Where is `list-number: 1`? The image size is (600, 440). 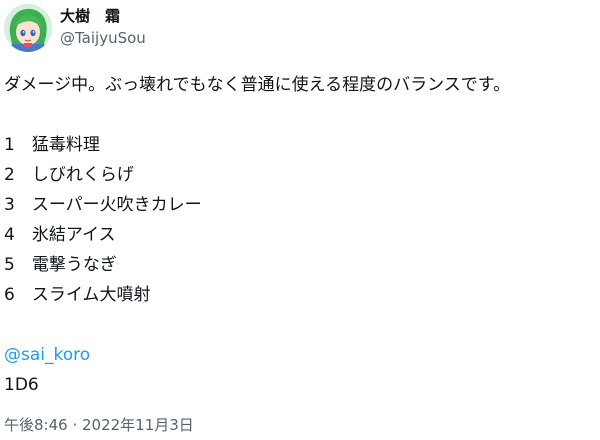 list-number: 1 is located at coordinates (9, 145).